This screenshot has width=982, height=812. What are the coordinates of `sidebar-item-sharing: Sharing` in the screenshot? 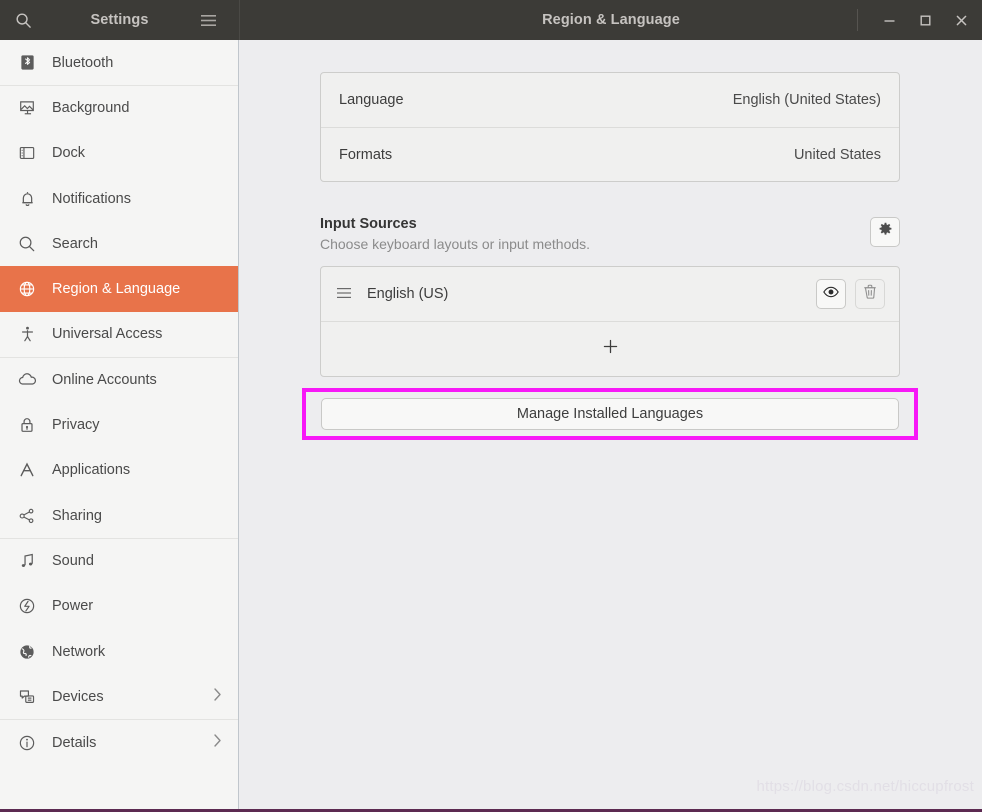 It's located at (119, 515).